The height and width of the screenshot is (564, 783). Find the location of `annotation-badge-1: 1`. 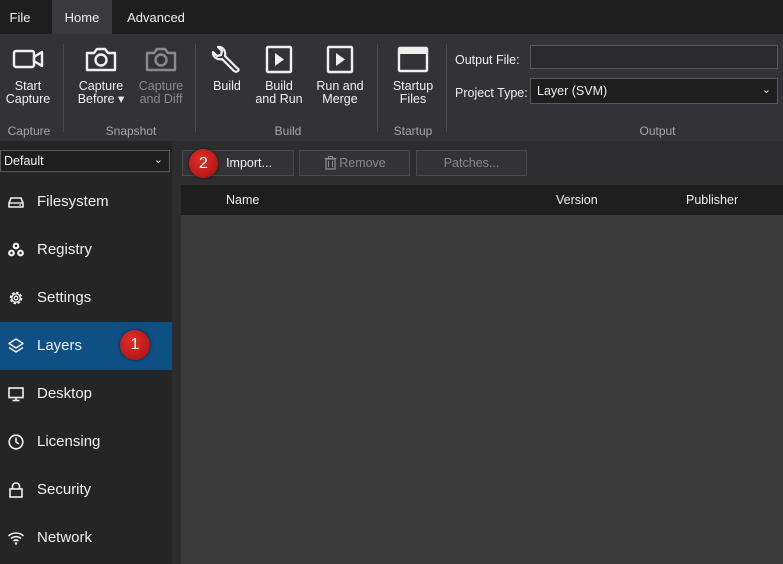

annotation-badge-1: 1 is located at coordinates (135, 345).